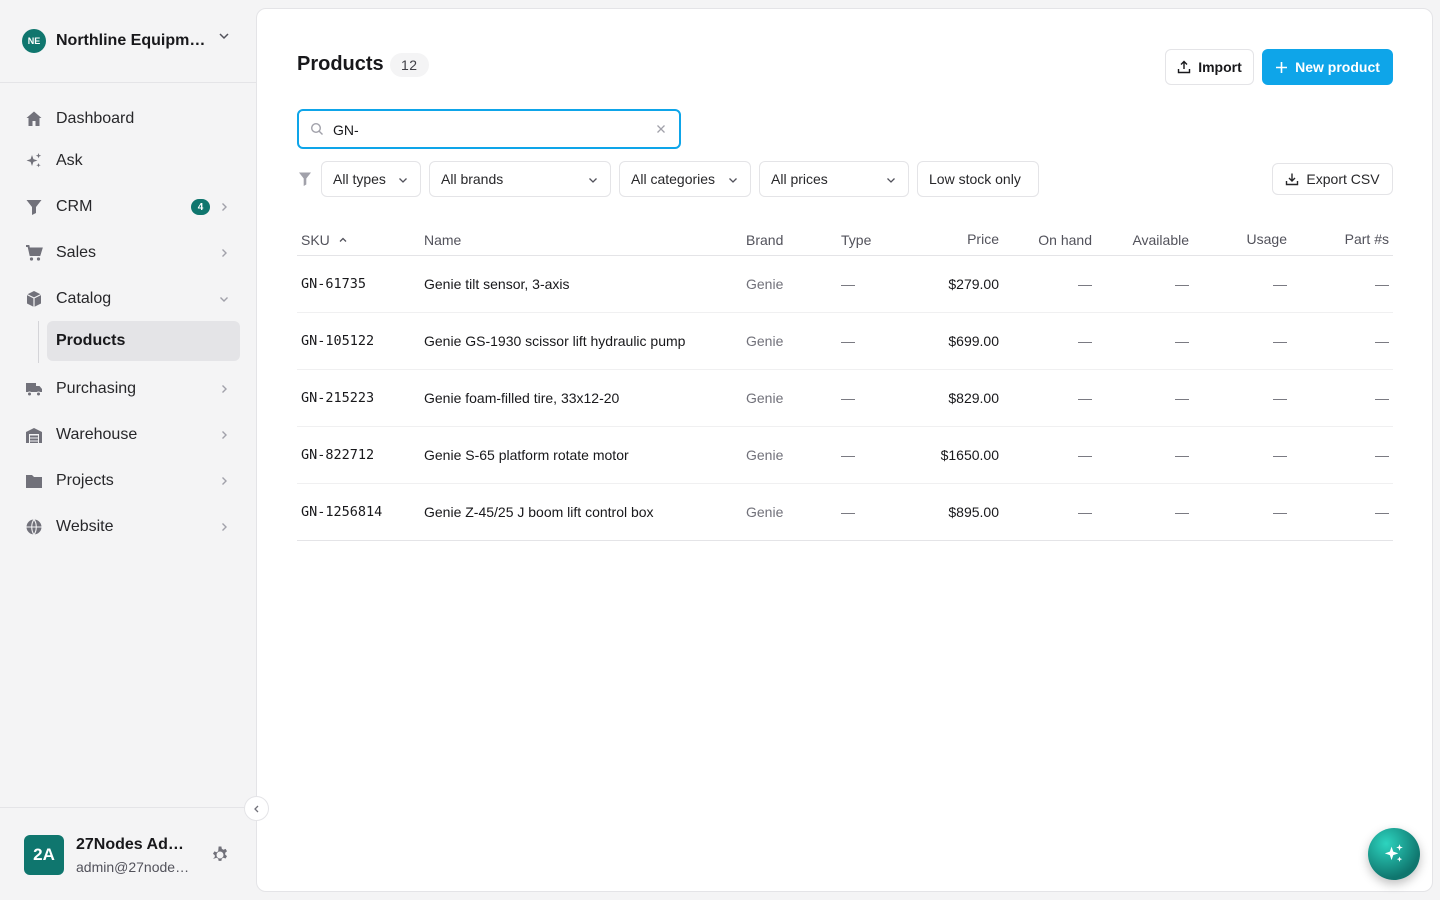  What do you see at coordinates (1065, 240) in the screenshot?
I see `column-header-on-hand: On hand` at bounding box center [1065, 240].